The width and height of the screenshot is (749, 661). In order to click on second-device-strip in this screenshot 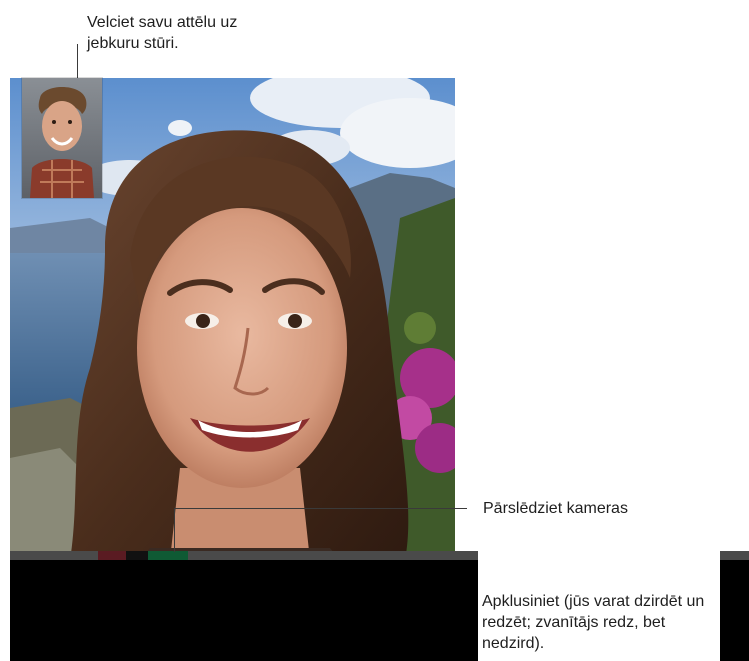, I will do `click(734, 555)`.